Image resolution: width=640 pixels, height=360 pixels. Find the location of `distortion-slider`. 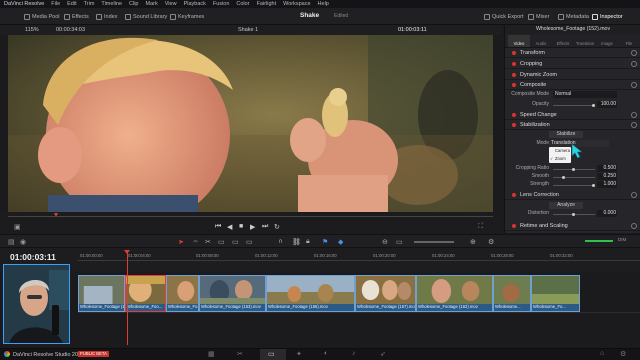

distortion-slider is located at coordinates (574, 214).